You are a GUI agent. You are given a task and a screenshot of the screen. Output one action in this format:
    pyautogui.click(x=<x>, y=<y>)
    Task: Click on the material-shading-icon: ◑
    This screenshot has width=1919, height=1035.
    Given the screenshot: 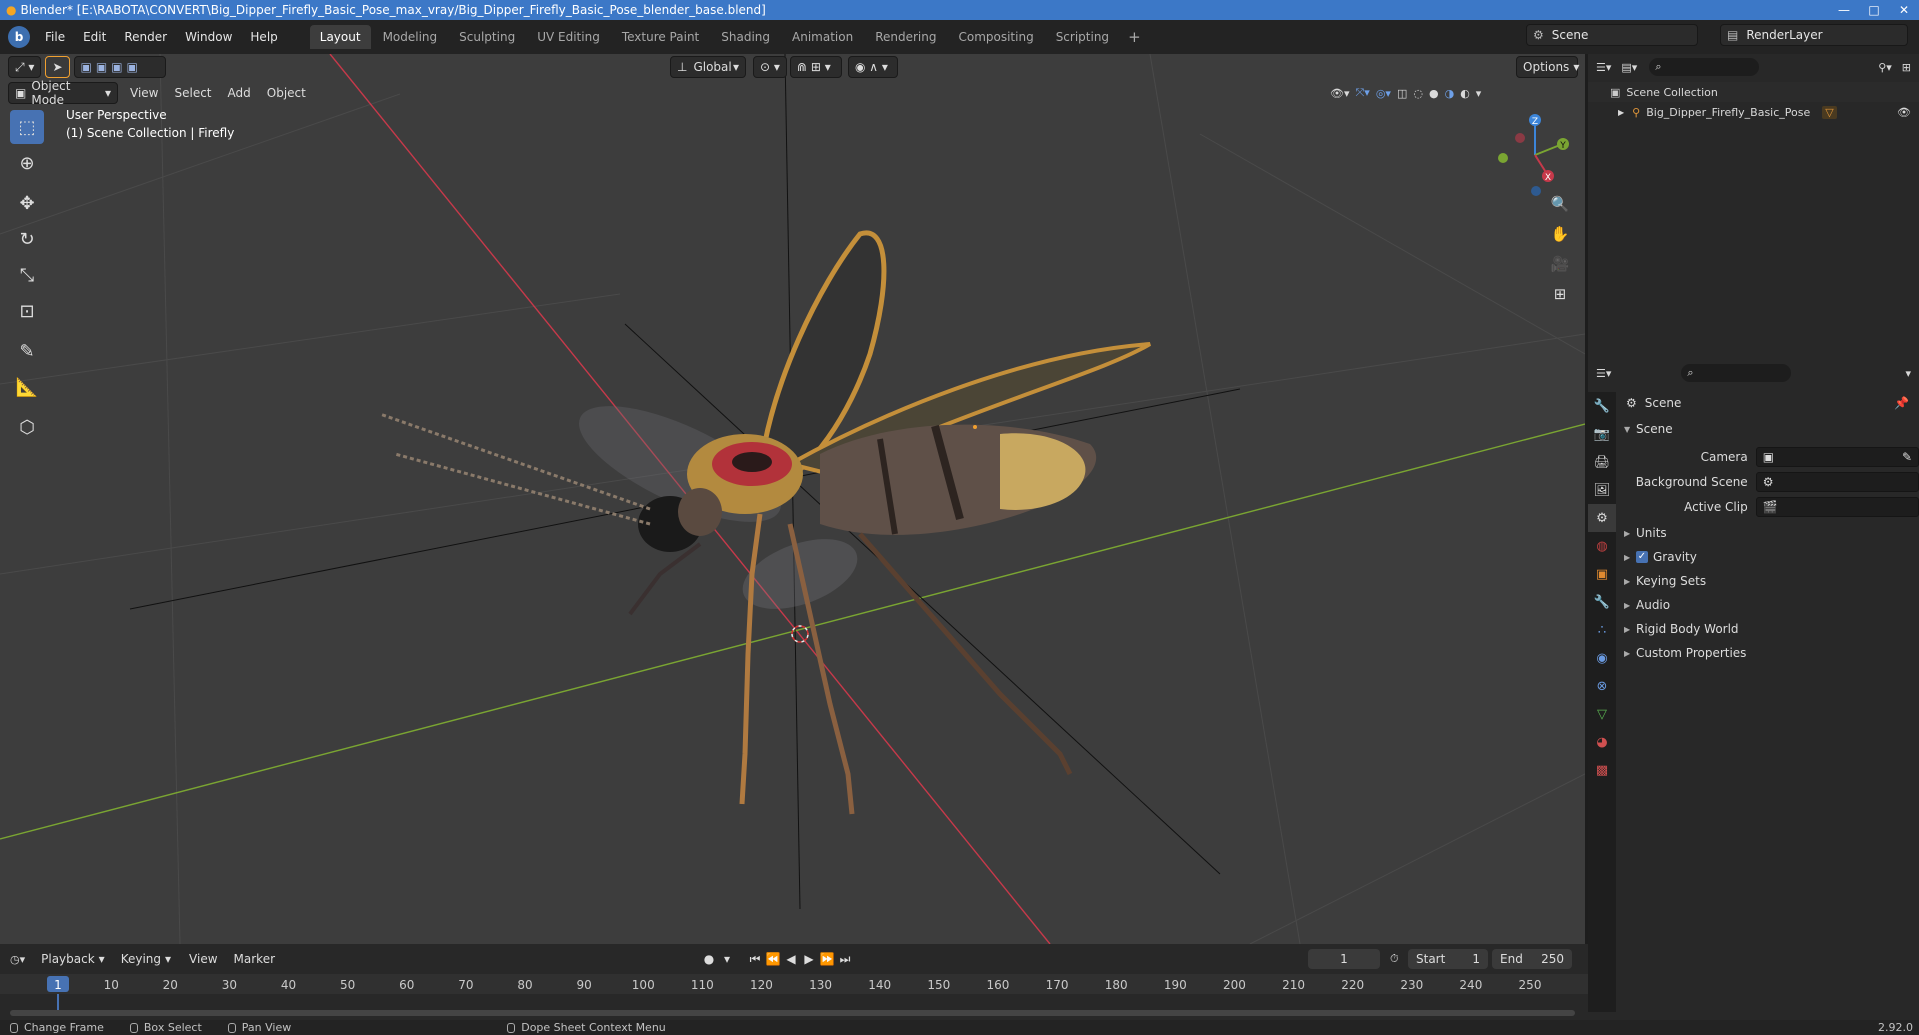 What is the action you would take?
    pyautogui.click(x=1450, y=93)
    